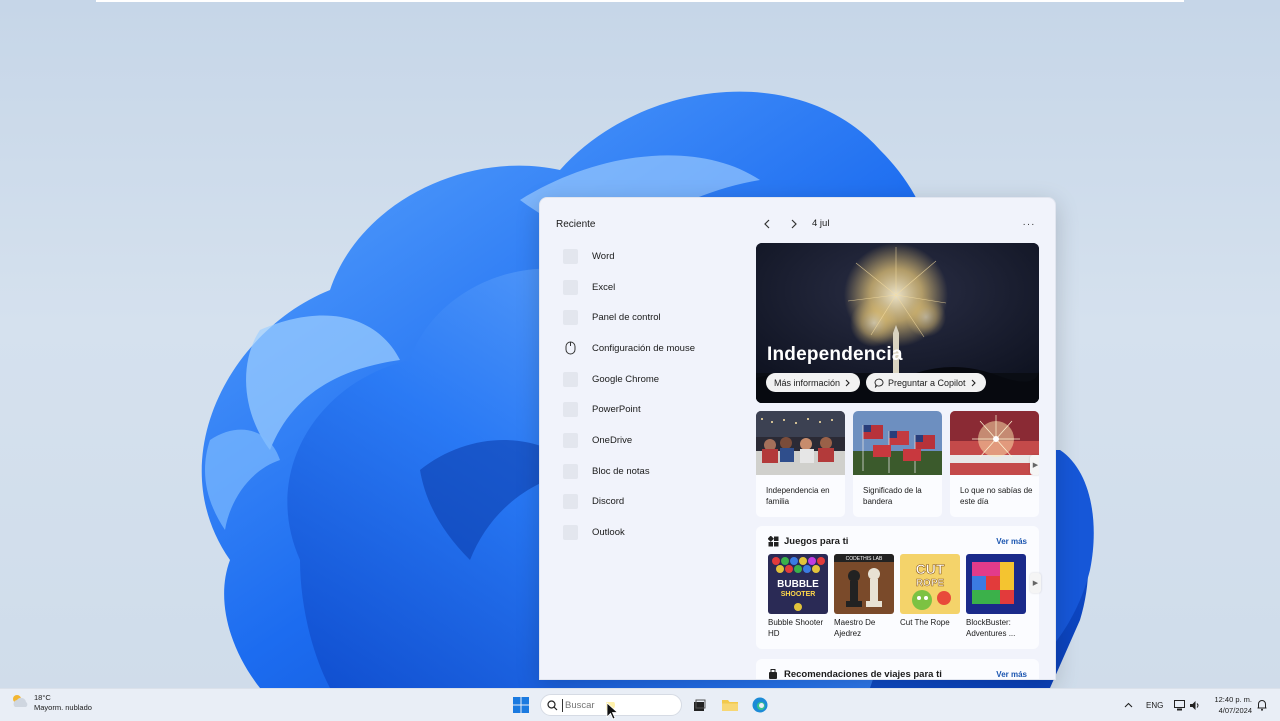 This screenshot has height=721, width=1280. I want to click on recent-item-word: Word, so click(651, 256).